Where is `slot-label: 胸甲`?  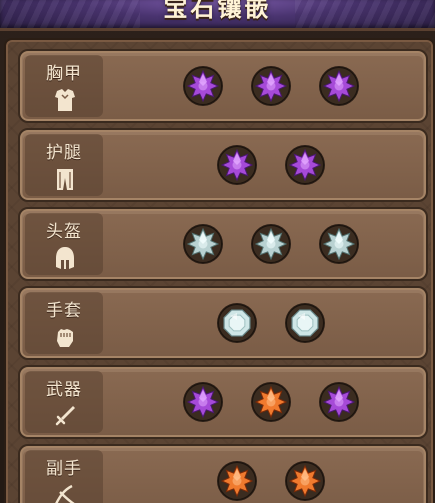 slot-label: 胸甲 is located at coordinates (64, 74).